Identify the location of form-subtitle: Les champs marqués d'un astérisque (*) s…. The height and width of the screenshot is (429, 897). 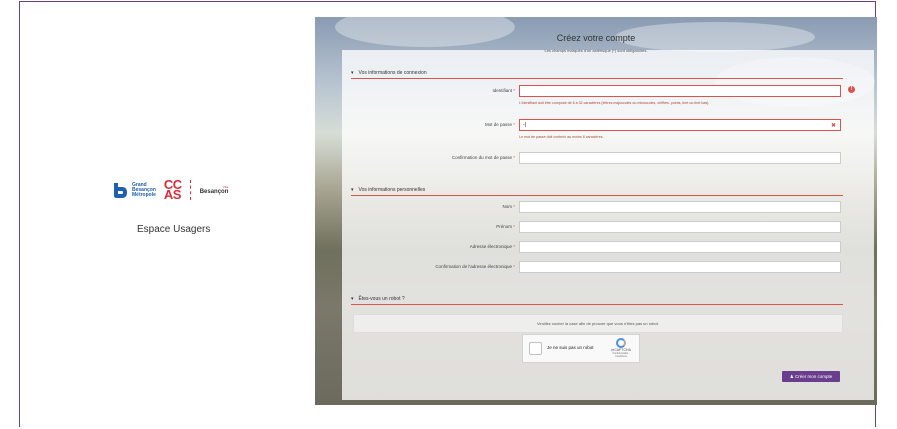
(596, 50).